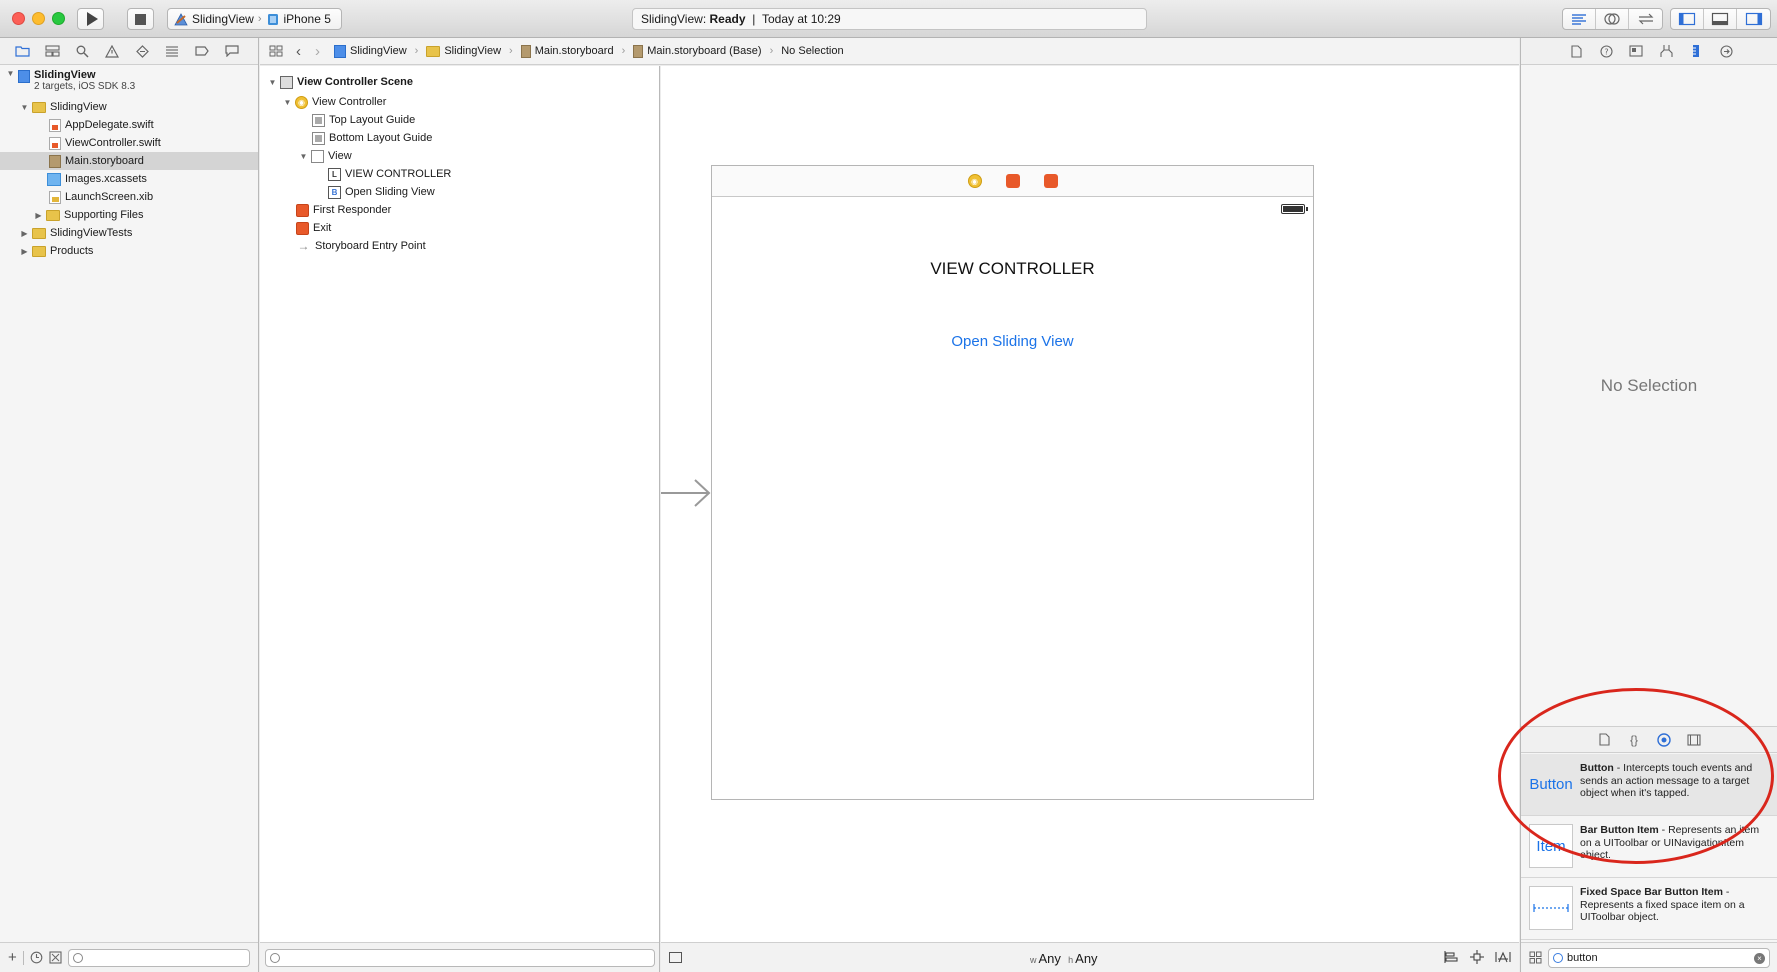 The width and height of the screenshot is (1777, 972). I want to click on outline-filter-bar, so click(459, 957).